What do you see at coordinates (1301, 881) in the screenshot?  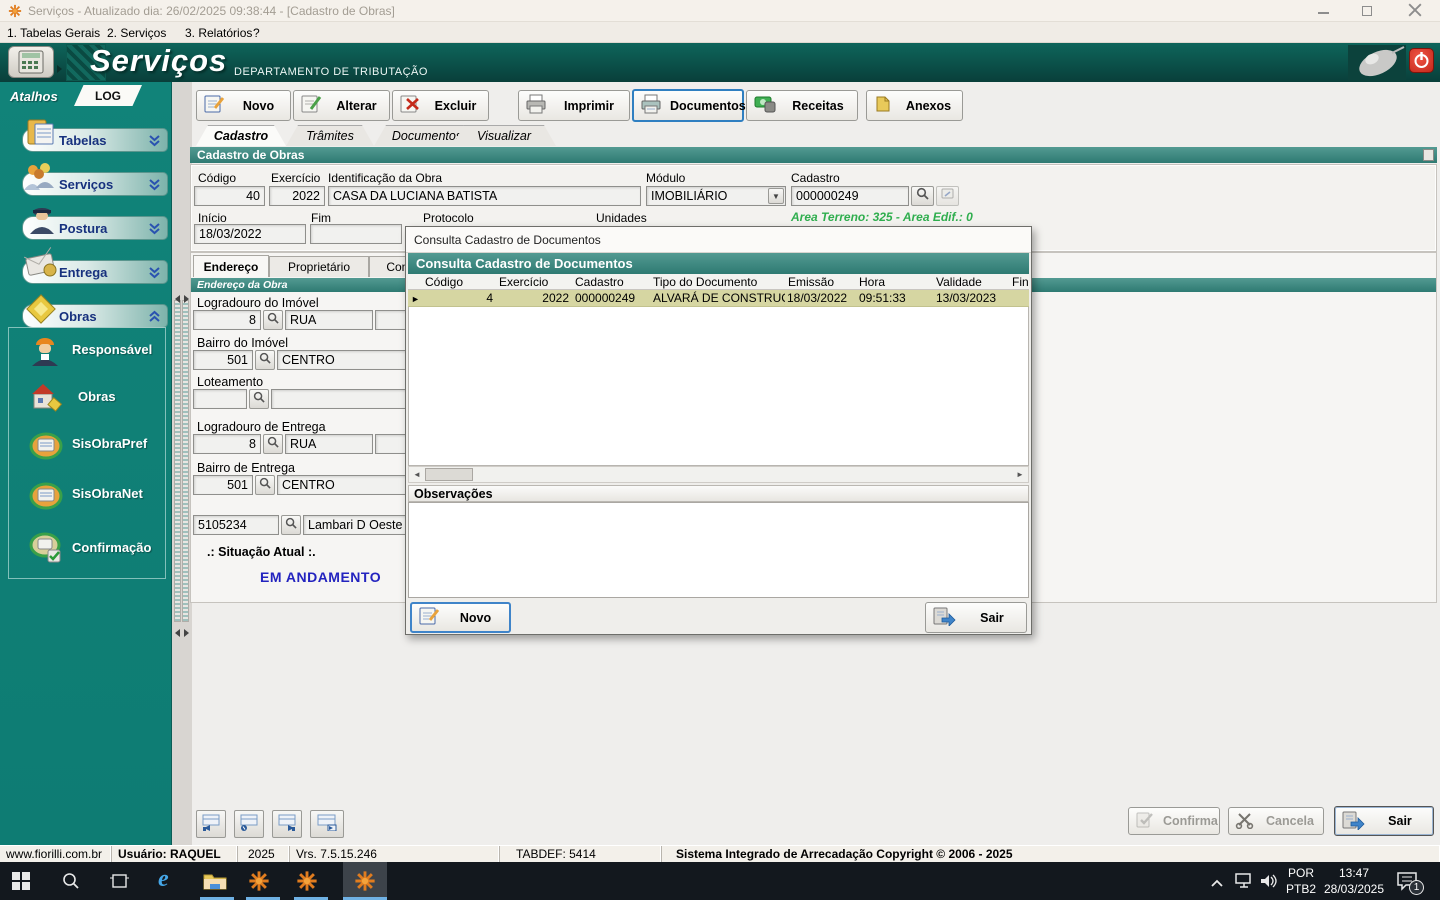 I see `language-indicator: POR PTB2` at bounding box center [1301, 881].